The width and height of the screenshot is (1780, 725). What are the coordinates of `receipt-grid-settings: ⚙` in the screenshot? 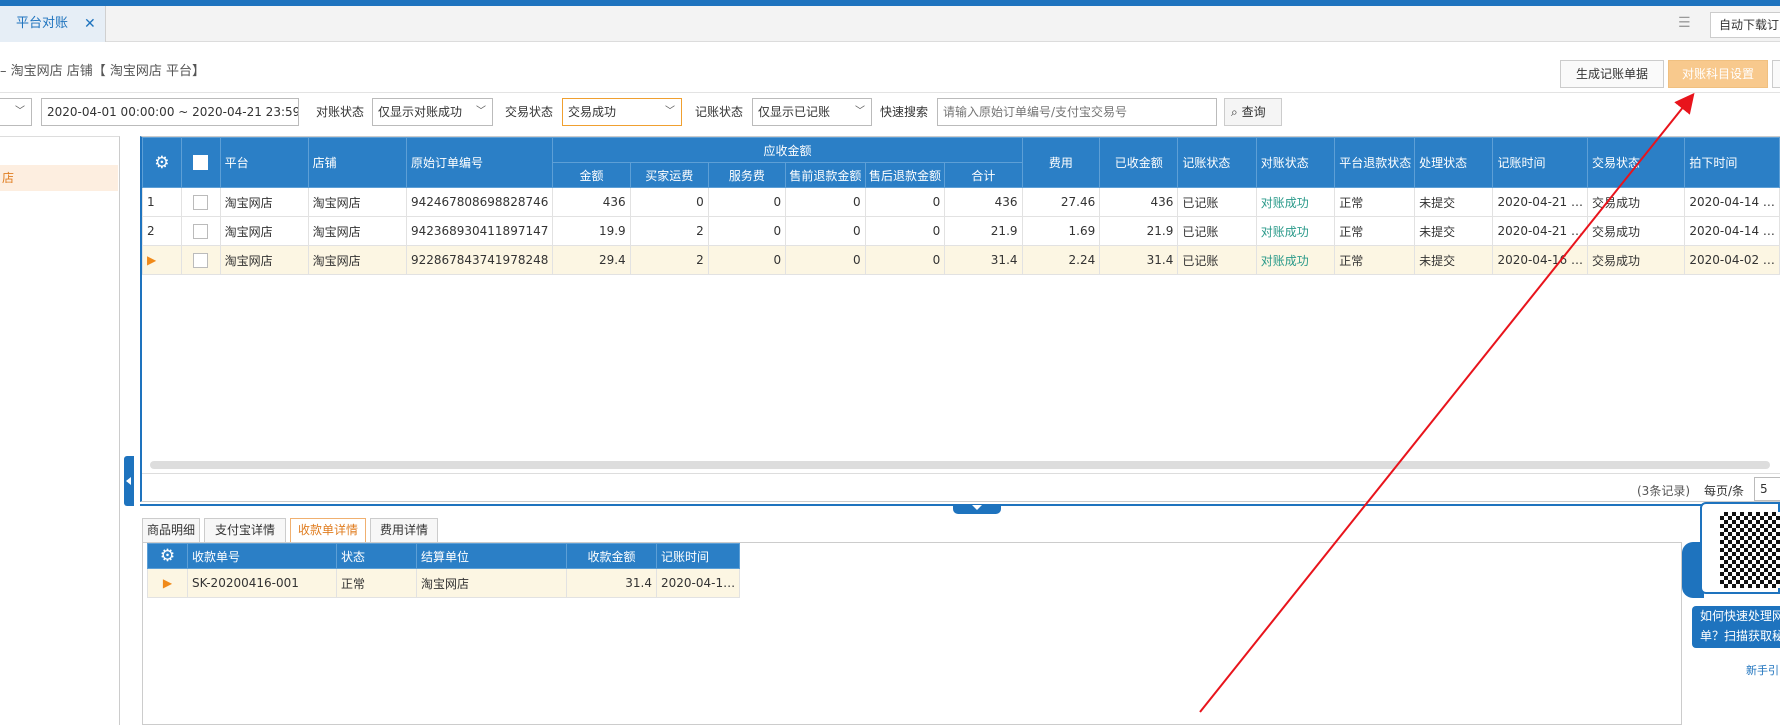 It's located at (167, 556).